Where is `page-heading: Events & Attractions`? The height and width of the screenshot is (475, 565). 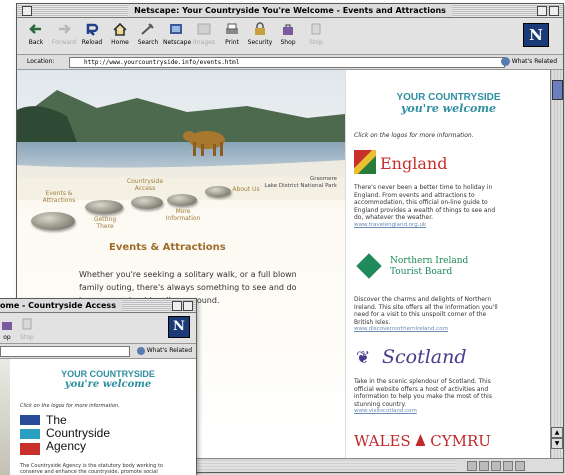
page-heading: Events & Attractions is located at coordinates (167, 247).